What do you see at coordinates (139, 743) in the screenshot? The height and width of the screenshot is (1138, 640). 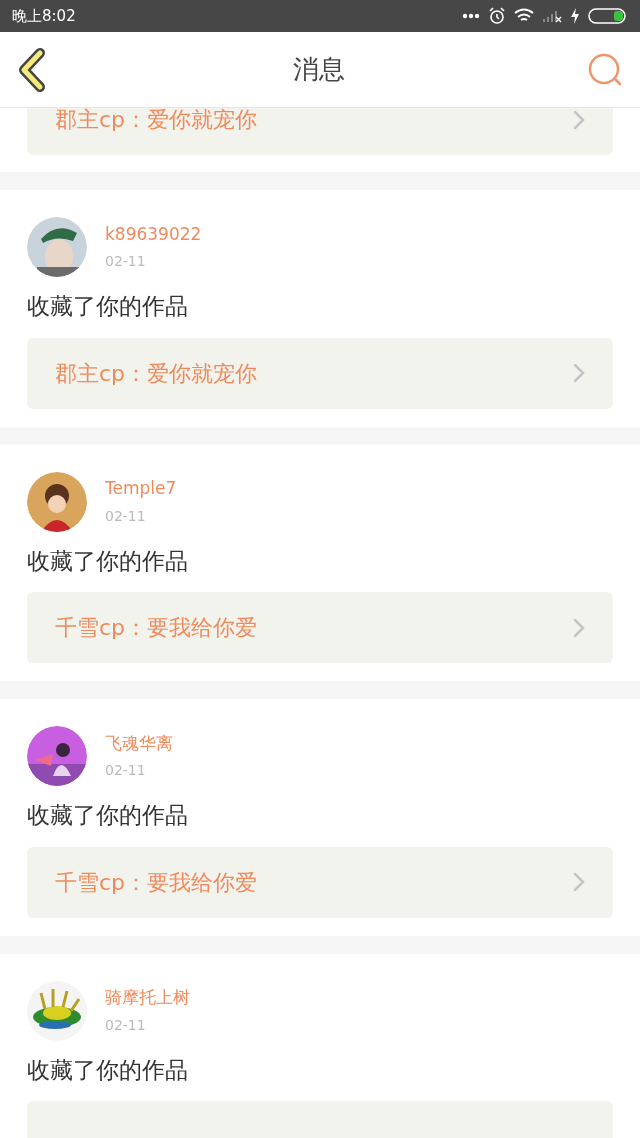 I see `user-name: 飞魂华离` at bounding box center [139, 743].